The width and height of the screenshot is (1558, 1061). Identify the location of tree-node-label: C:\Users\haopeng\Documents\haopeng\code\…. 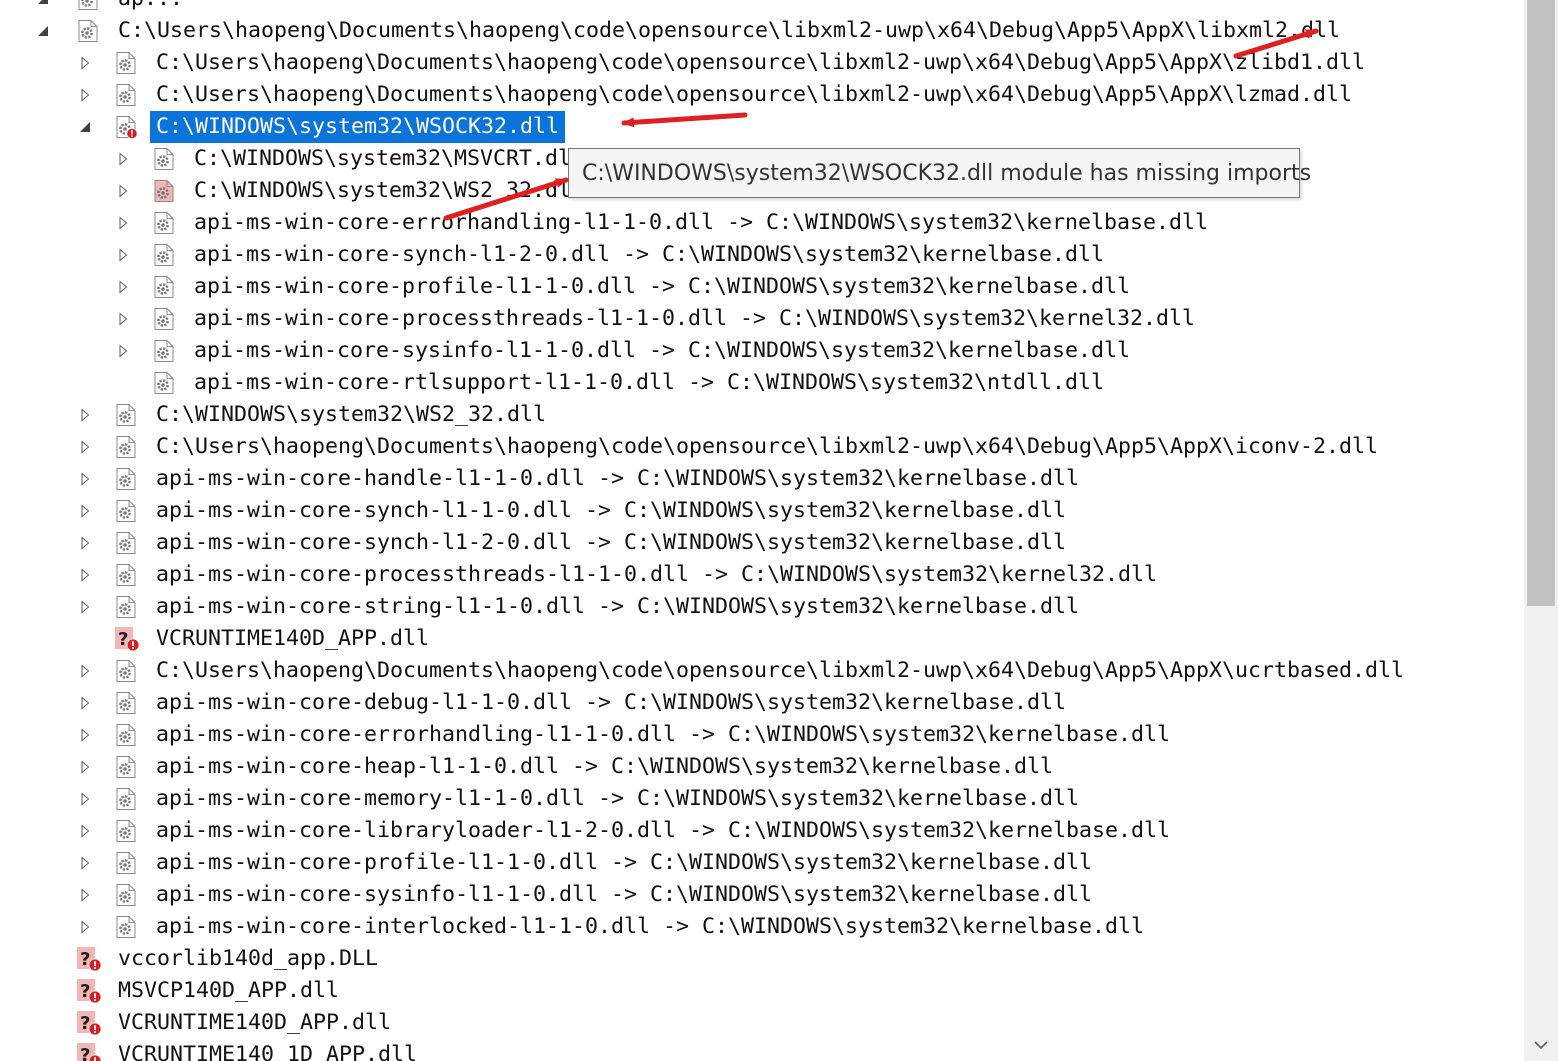
(767, 446).